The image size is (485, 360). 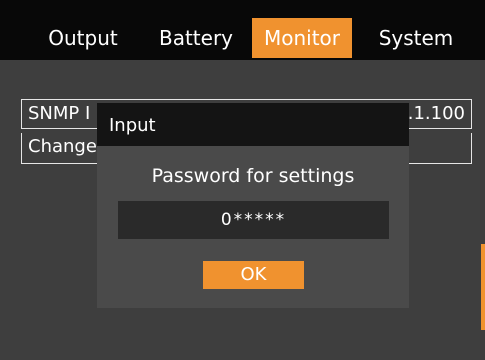 What do you see at coordinates (253, 275) in the screenshot?
I see `ok-button: OK` at bounding box center [253, 275].